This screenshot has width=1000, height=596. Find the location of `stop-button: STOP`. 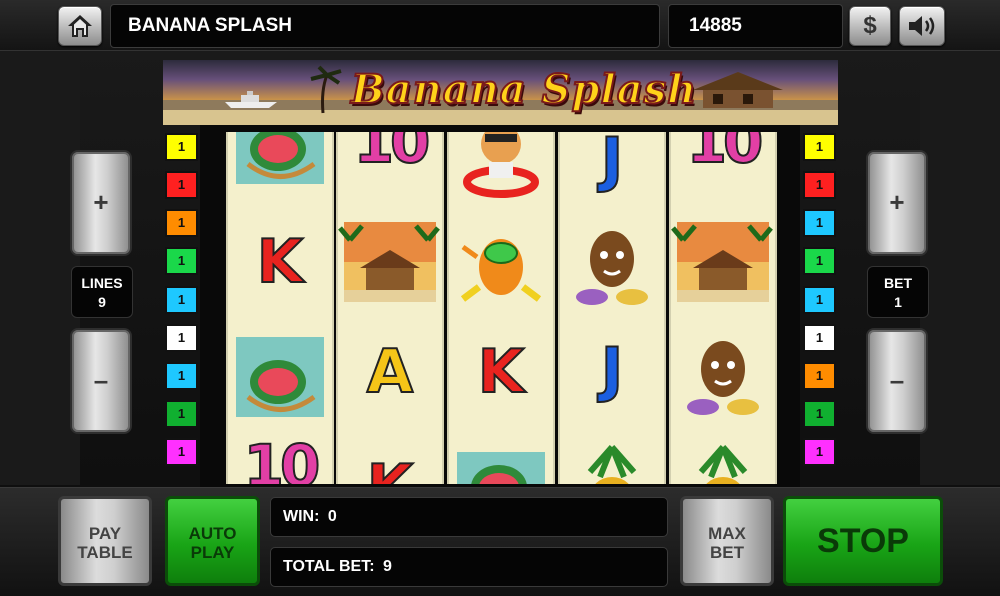

stop-button: STOP is located at coordinates (863, 541).